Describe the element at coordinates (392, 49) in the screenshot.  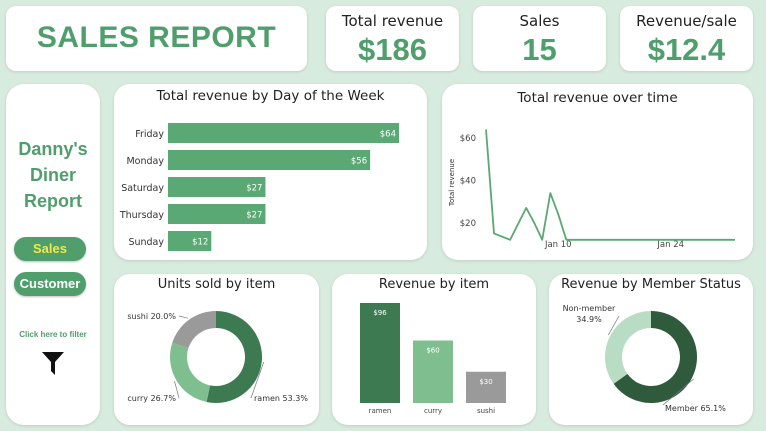
I see `kpi-value: $186` at that location.